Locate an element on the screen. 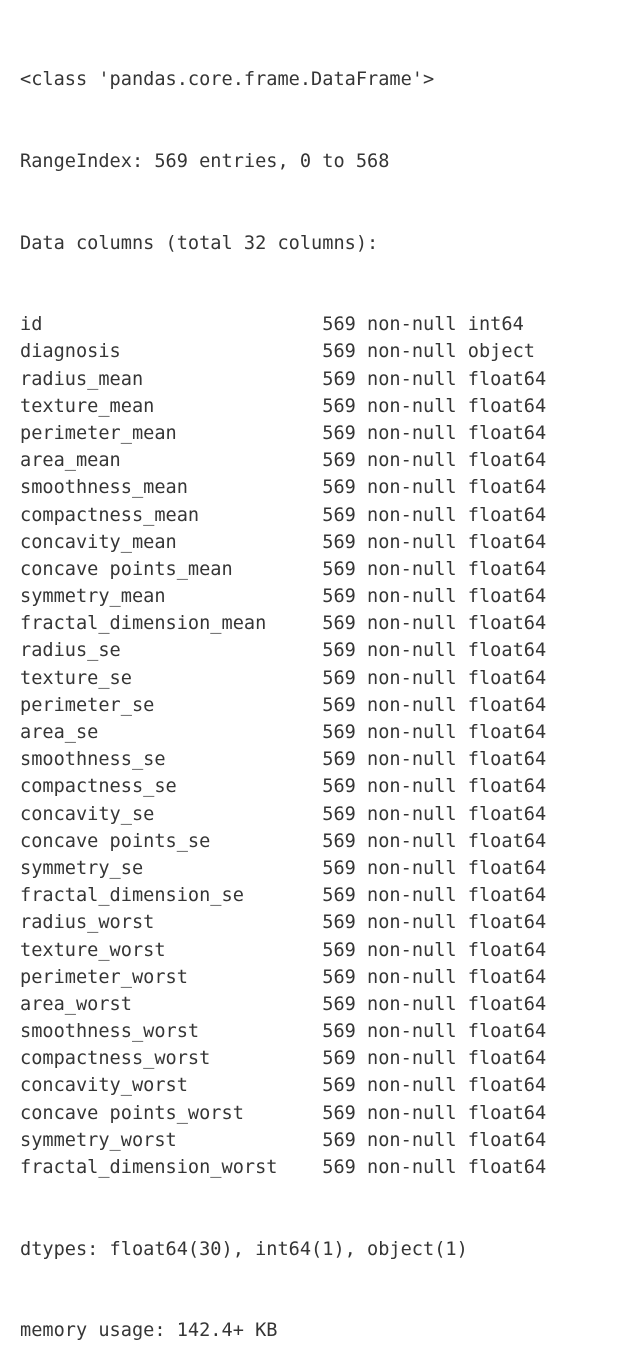 The image size is (641, 1372). column-name: perimeter_se is located at coordinates (171, 705).